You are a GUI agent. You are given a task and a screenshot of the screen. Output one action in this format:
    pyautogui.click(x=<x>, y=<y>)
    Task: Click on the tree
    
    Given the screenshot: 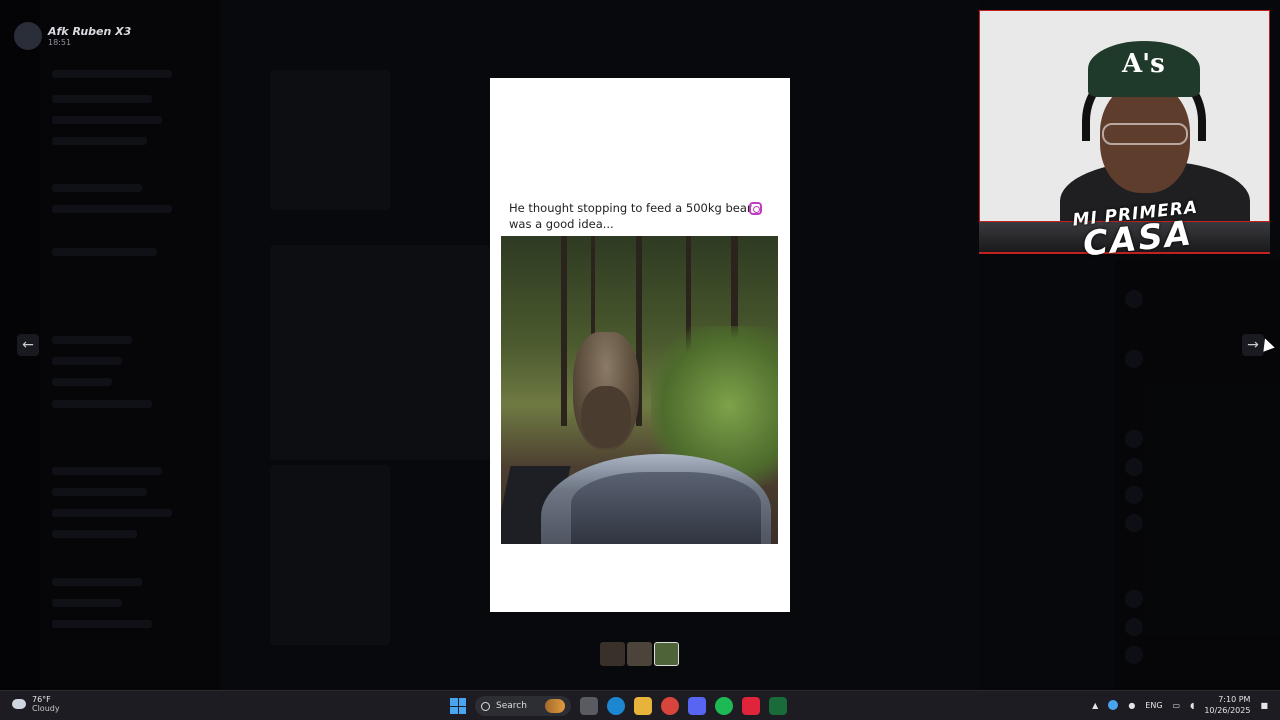 What is the action you would take?
    pyautogui.click(x=564, y=331)
    